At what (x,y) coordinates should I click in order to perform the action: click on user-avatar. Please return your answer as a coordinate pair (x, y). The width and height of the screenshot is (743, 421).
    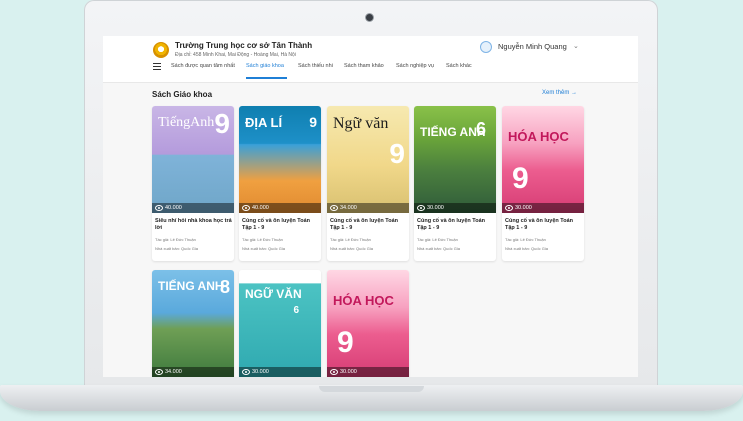
    Looking at the image, I should click on (486, 47).